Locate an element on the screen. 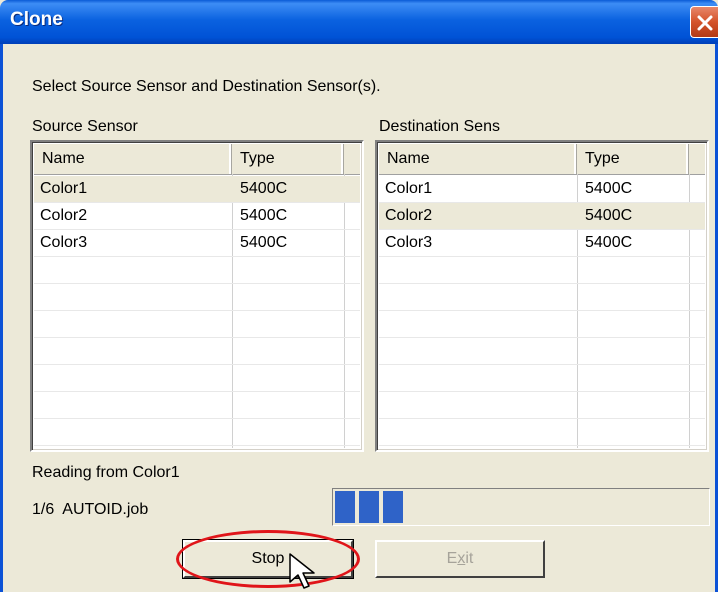  source-sensor-label: Source Sensor is located at coordinates (85, 126).